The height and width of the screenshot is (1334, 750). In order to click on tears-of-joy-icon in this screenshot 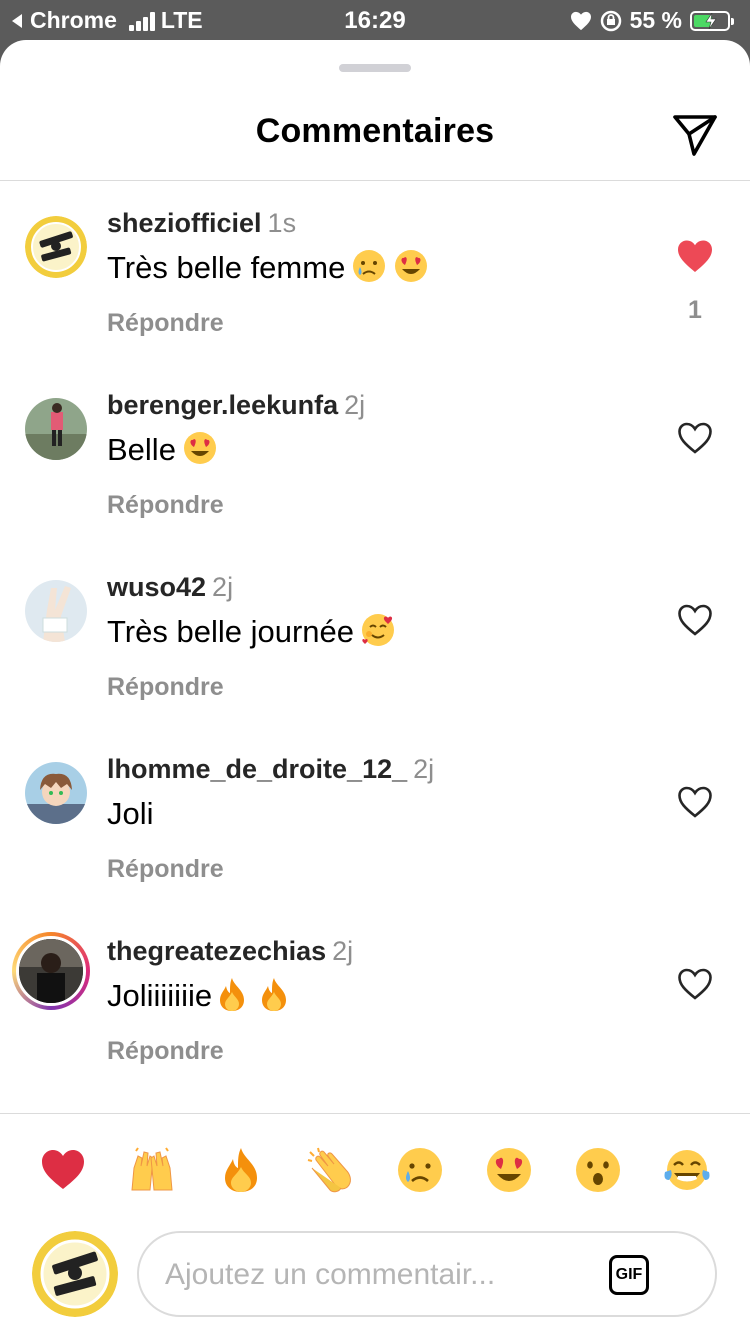, I will do `click(687, 1170)`.